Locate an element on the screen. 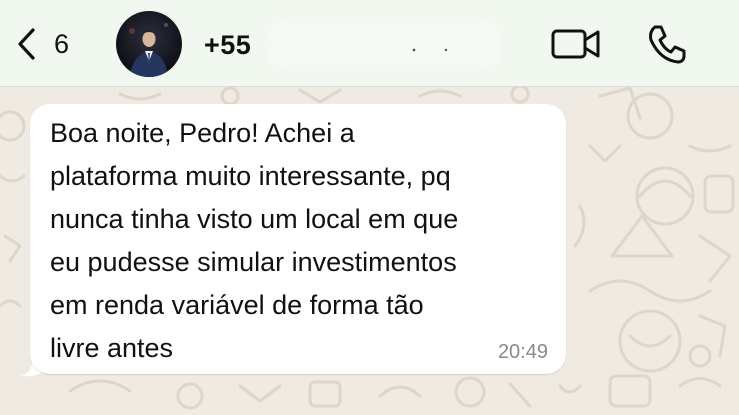 Image resolution: width=739 pixels, height=415 pixels. video-call-button is located at coordinates (576, 44).